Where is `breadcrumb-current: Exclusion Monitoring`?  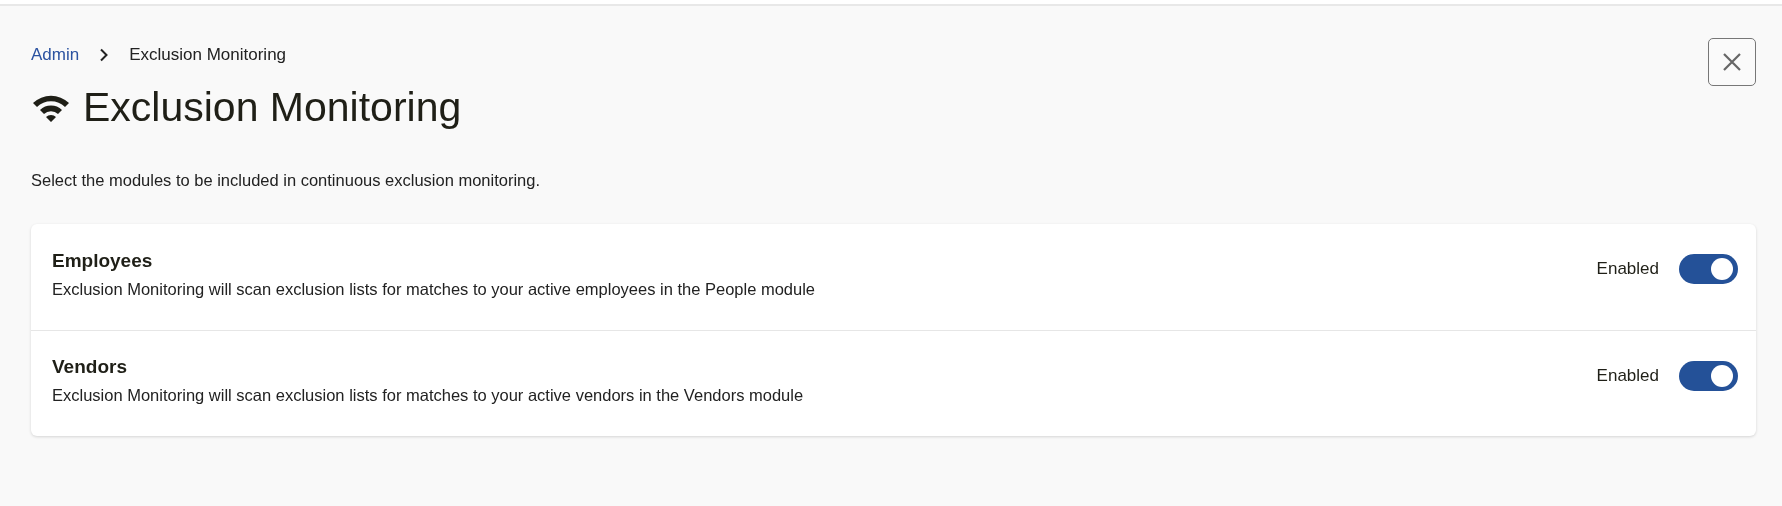
breadcrumb-current: Exclusion Monitoring is located at coordinates (208, 55).